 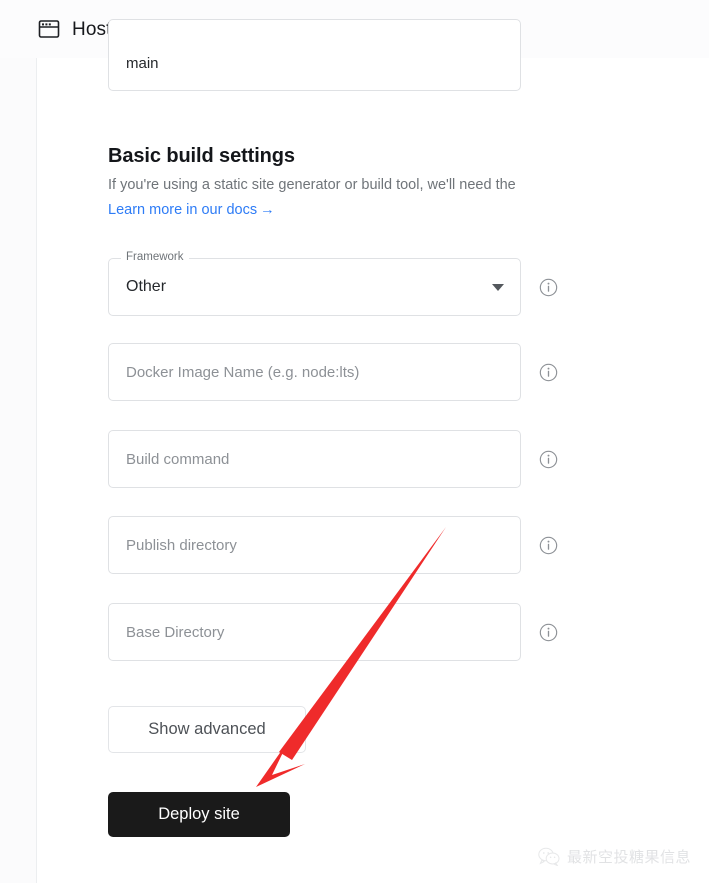 I want to click on field-row-framework: Framework Other, so click(x=343, y=283).